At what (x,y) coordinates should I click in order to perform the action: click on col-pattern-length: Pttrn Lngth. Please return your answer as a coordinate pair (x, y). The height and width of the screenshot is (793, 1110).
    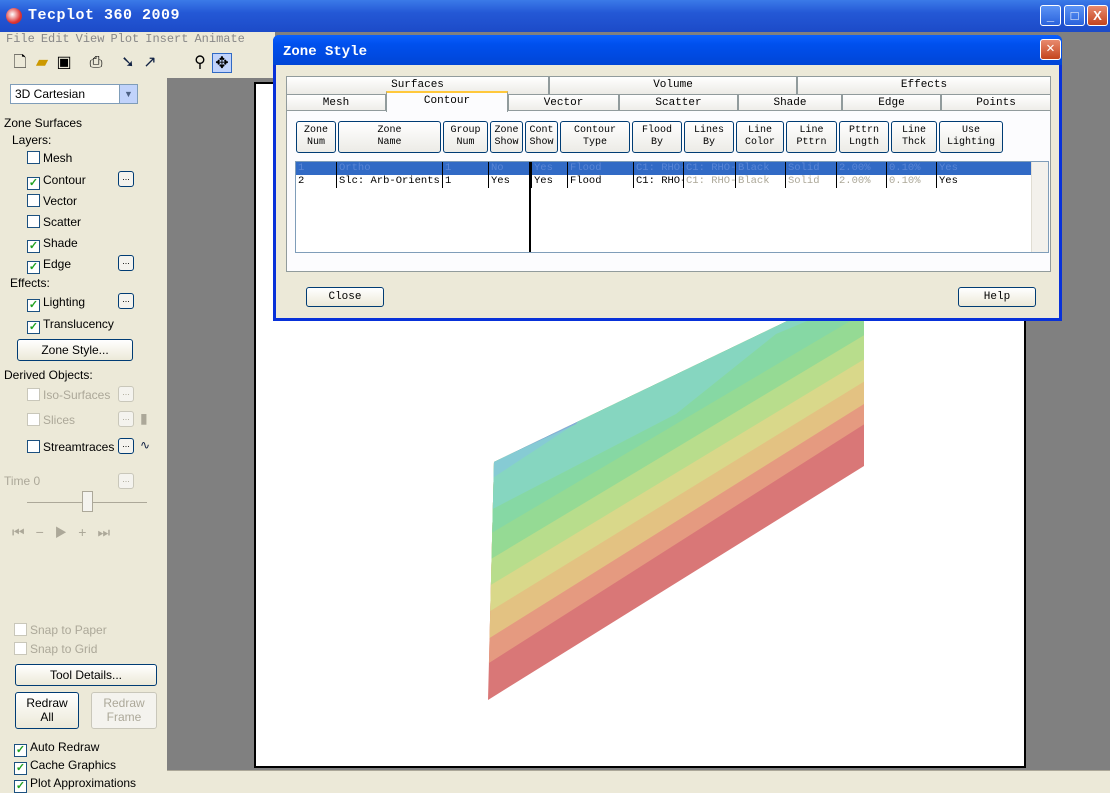
    Looking at the image, I should click on (864, 137).